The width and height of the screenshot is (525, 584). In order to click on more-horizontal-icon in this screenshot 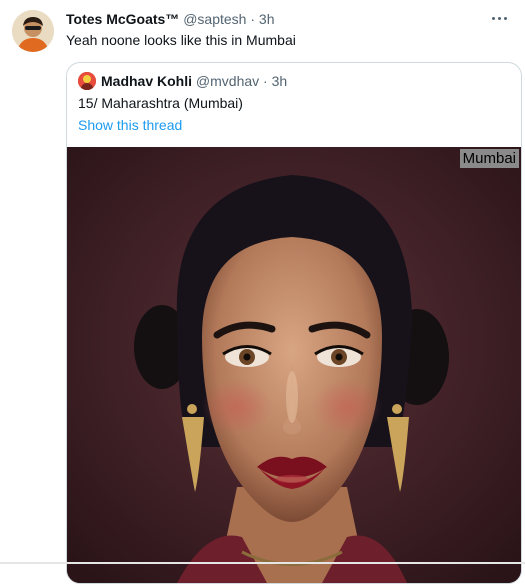, I will do `click(499, 18)`.